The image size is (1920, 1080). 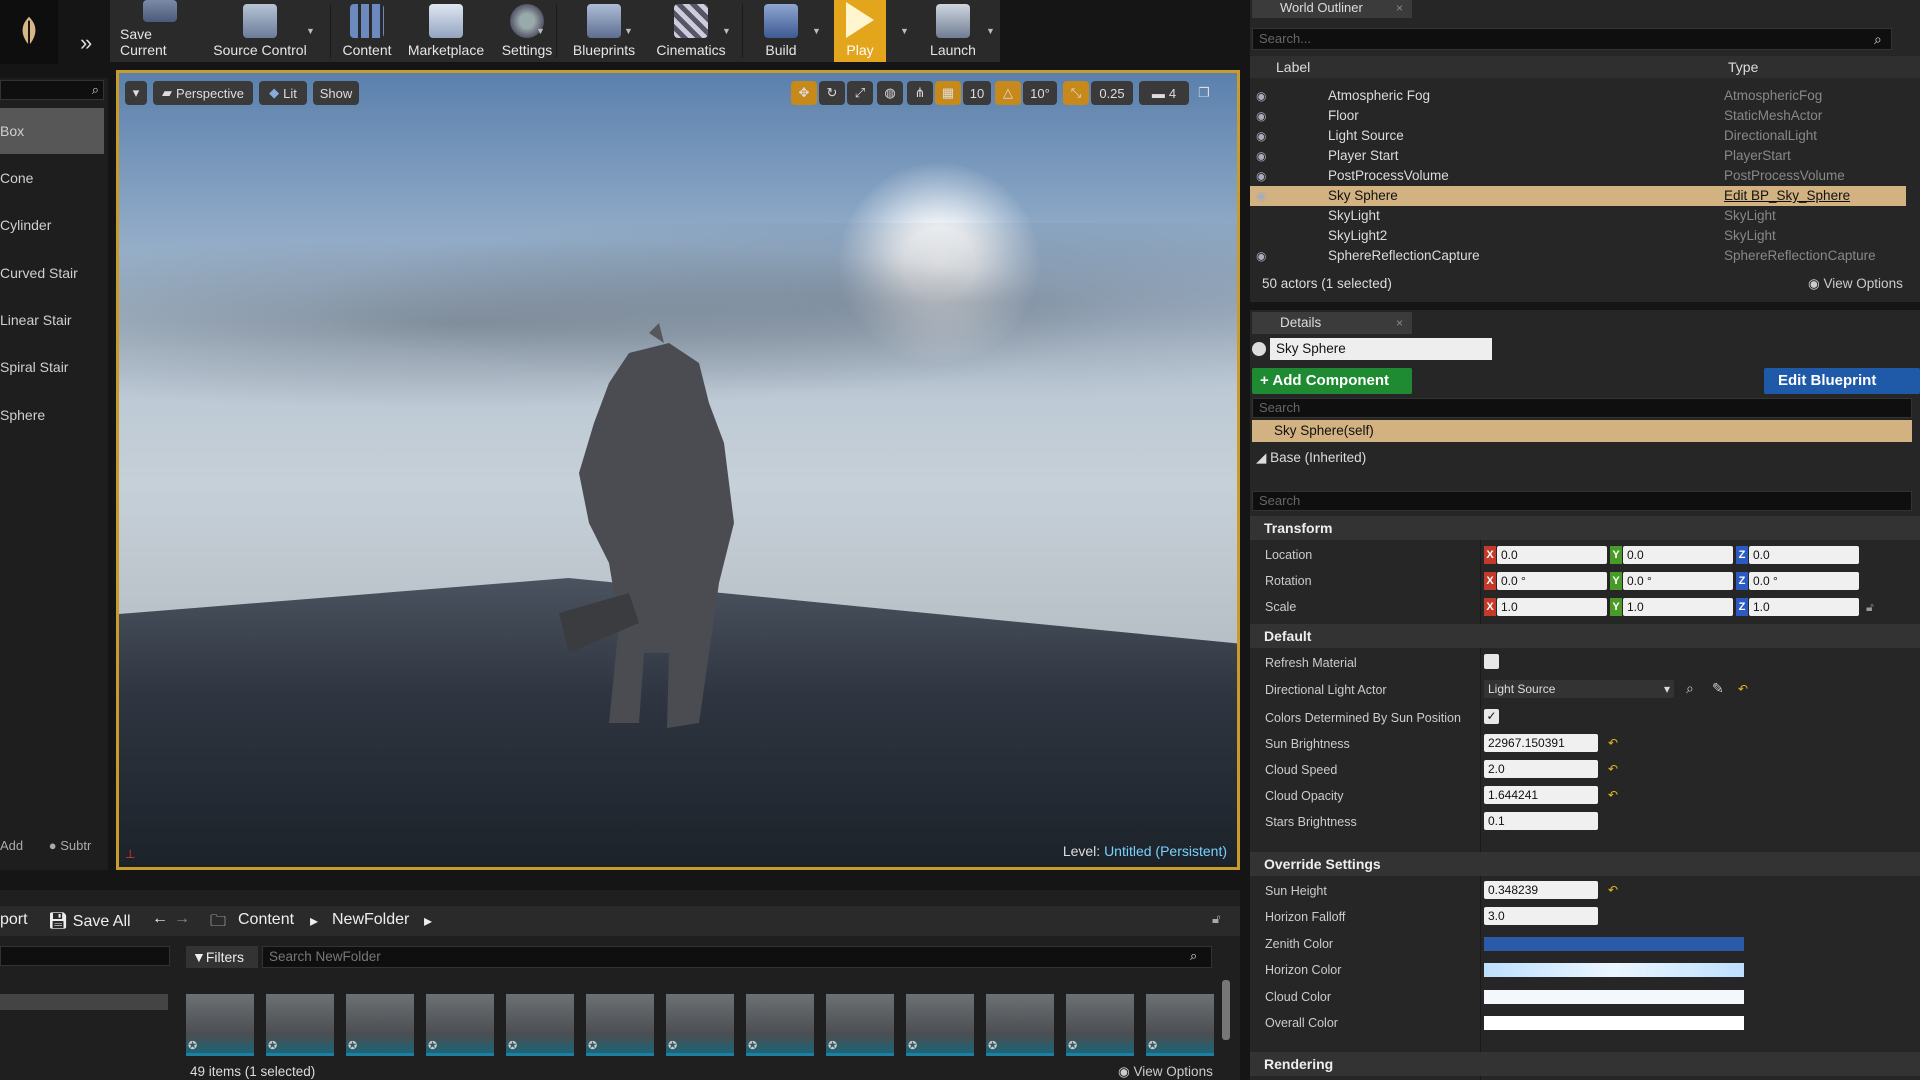 I want to click on modes-search-input: ⌕, so click(x=52, y=90).